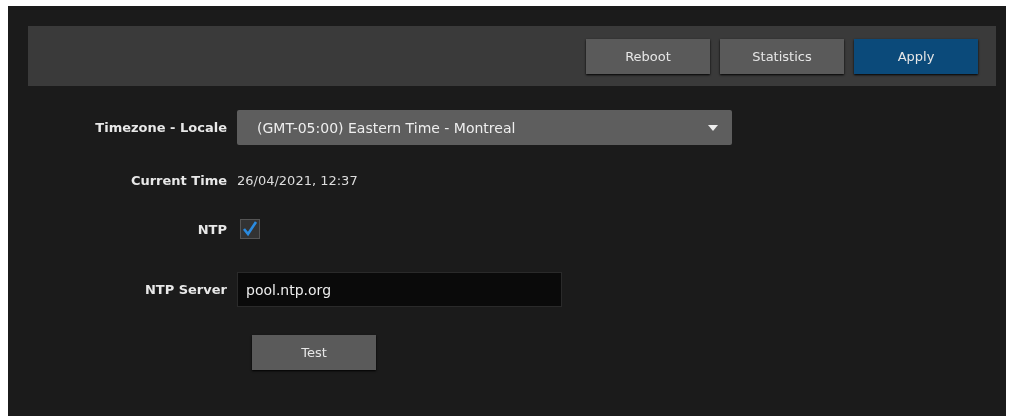  Describe the element at coordinates (160, 127) in the screenshot. I see `field-label: Timezone - Locale` at that location.